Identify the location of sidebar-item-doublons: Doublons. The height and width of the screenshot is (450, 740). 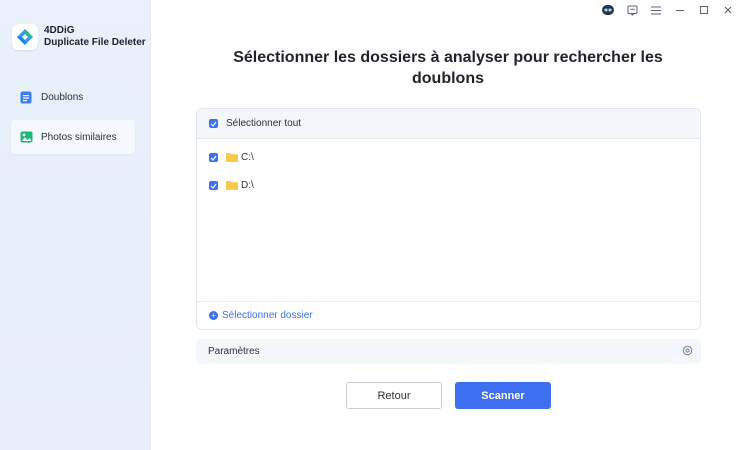
(73, 97).